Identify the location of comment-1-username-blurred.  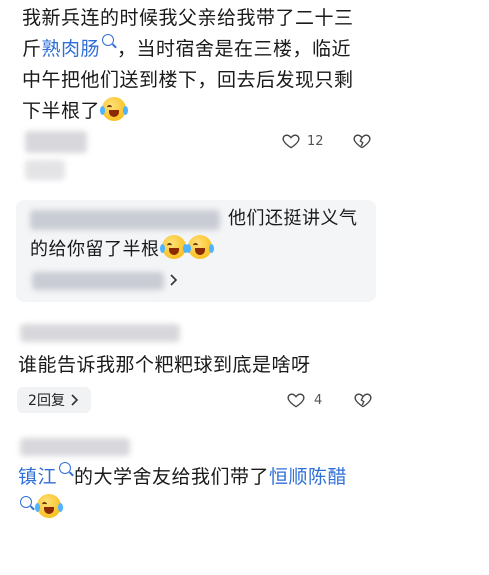
(56, 142).